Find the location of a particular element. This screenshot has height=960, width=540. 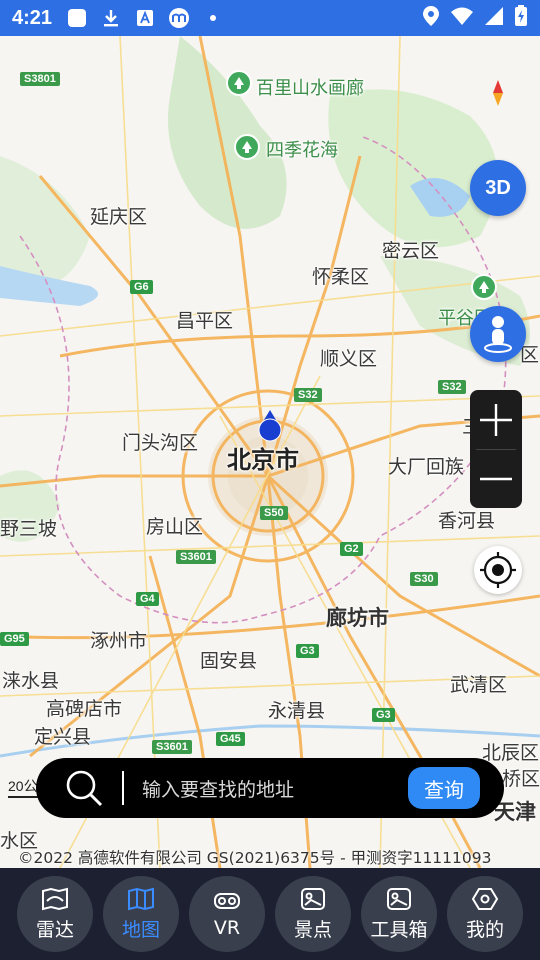

nav-label: VR is located at coordinates (227, 928).